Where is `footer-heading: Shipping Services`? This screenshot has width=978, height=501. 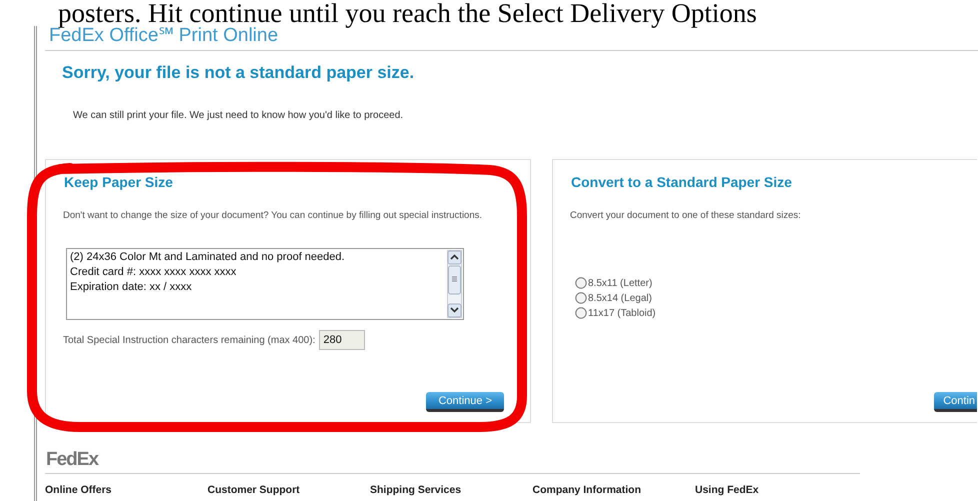 footer-heading: Shipping Services is located at coordinates (416, 490).